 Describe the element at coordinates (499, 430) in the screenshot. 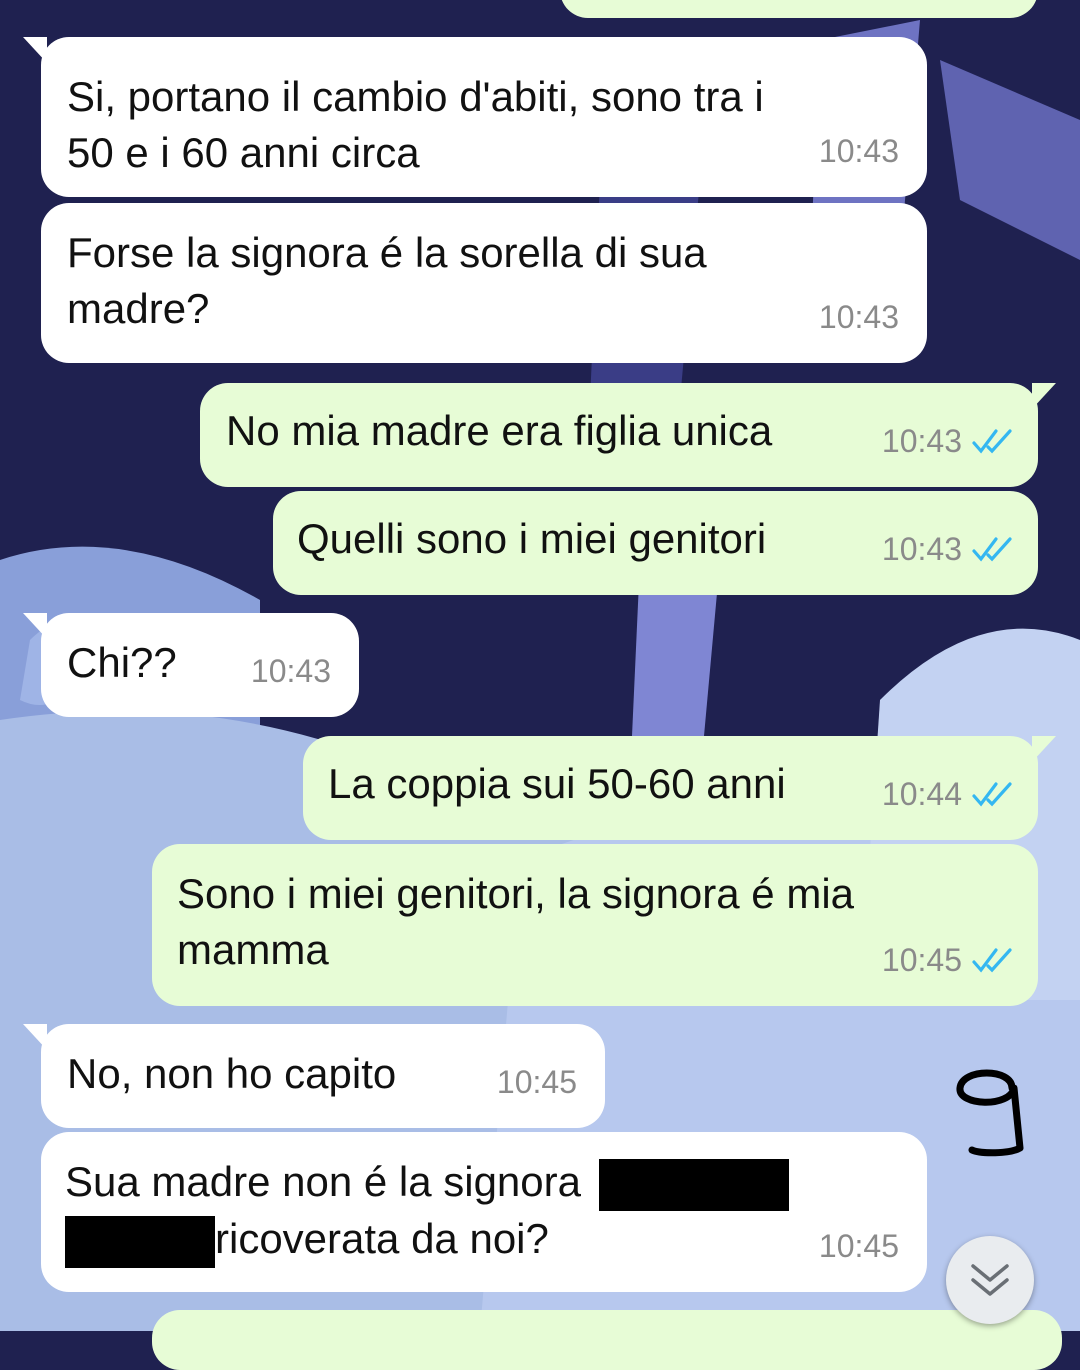

I see `message-text: No mia madre era figlia unica` at that location.